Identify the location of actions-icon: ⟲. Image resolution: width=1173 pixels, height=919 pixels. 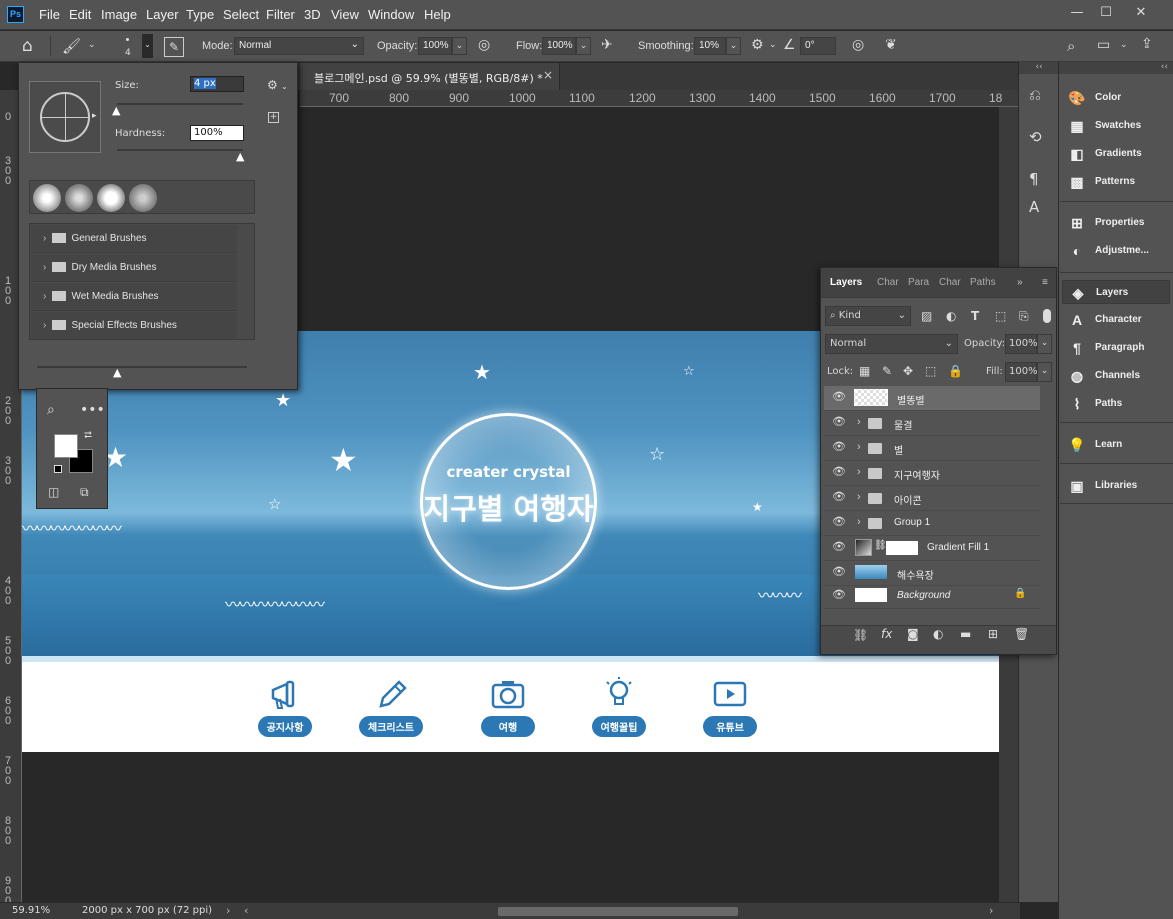
(1035, 137).